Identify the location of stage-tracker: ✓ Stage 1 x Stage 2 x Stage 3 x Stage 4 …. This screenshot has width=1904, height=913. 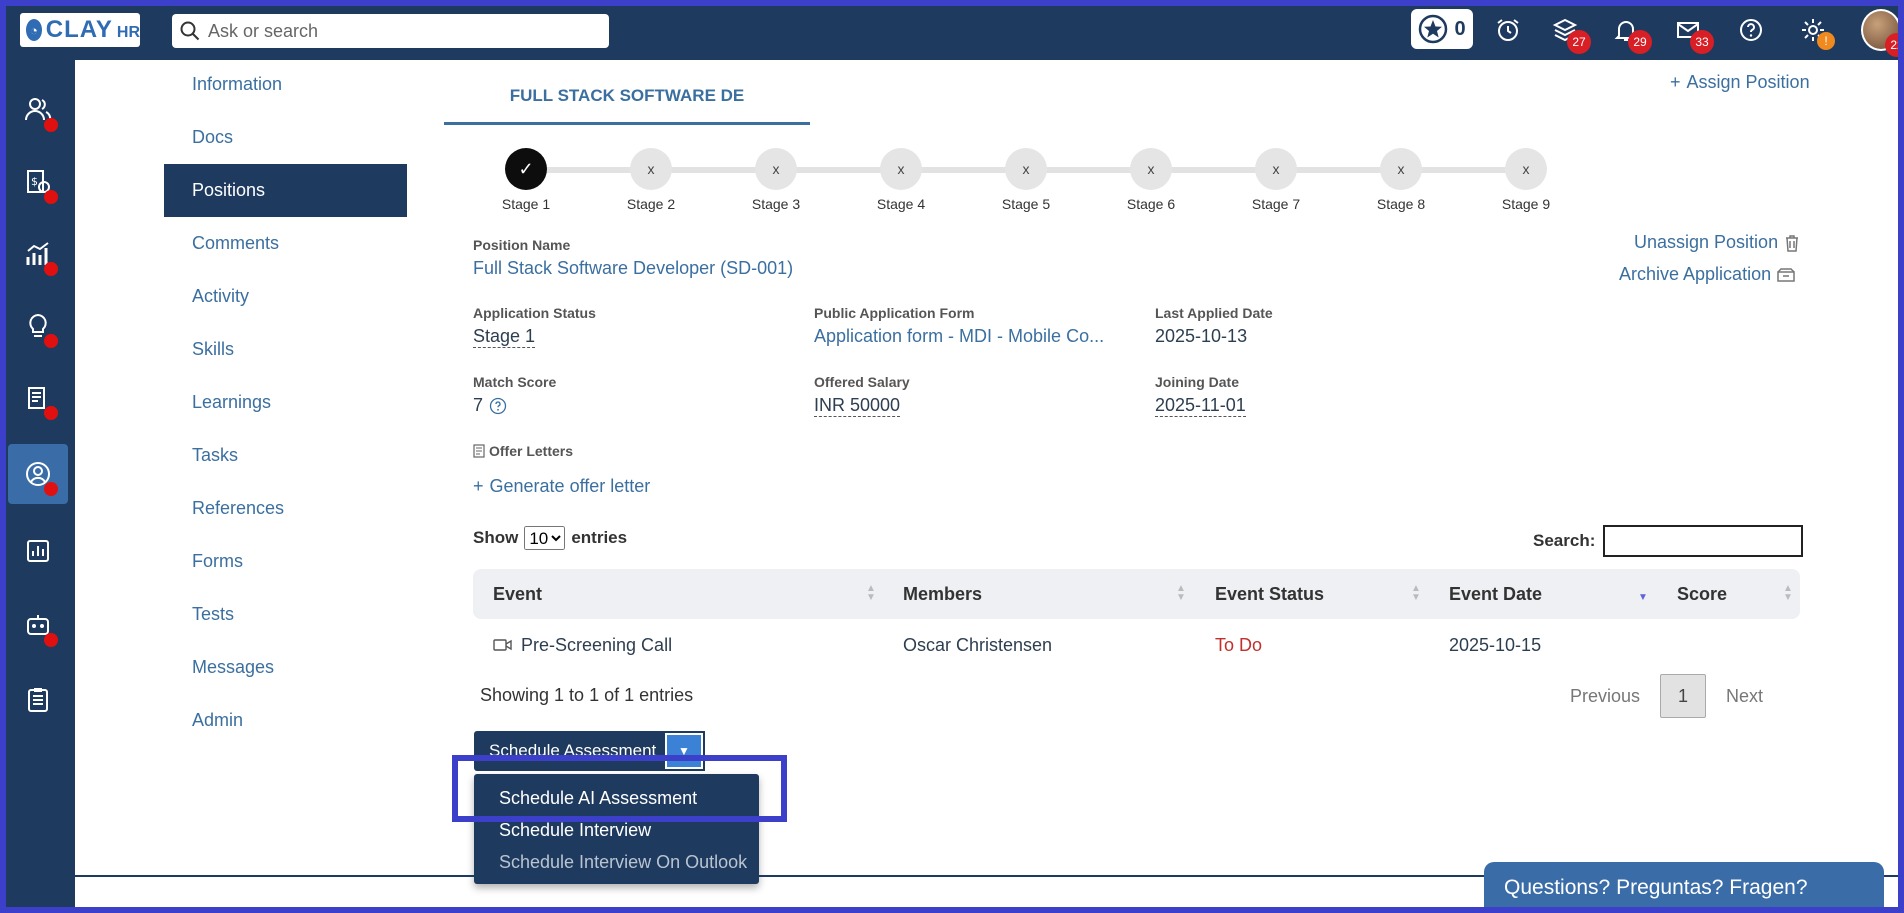
(1025, 183).